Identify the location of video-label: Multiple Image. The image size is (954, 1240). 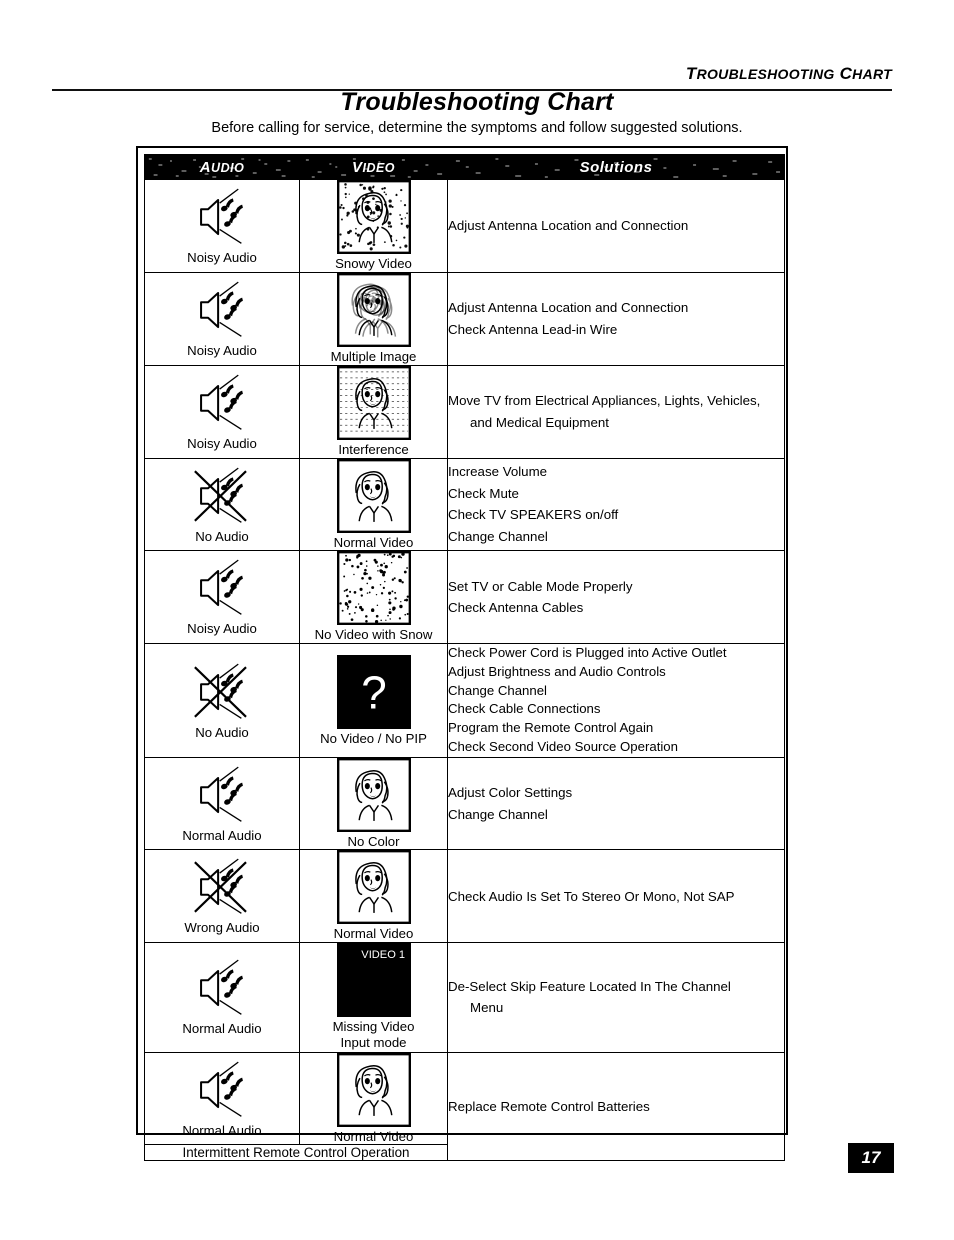
(373, 356).